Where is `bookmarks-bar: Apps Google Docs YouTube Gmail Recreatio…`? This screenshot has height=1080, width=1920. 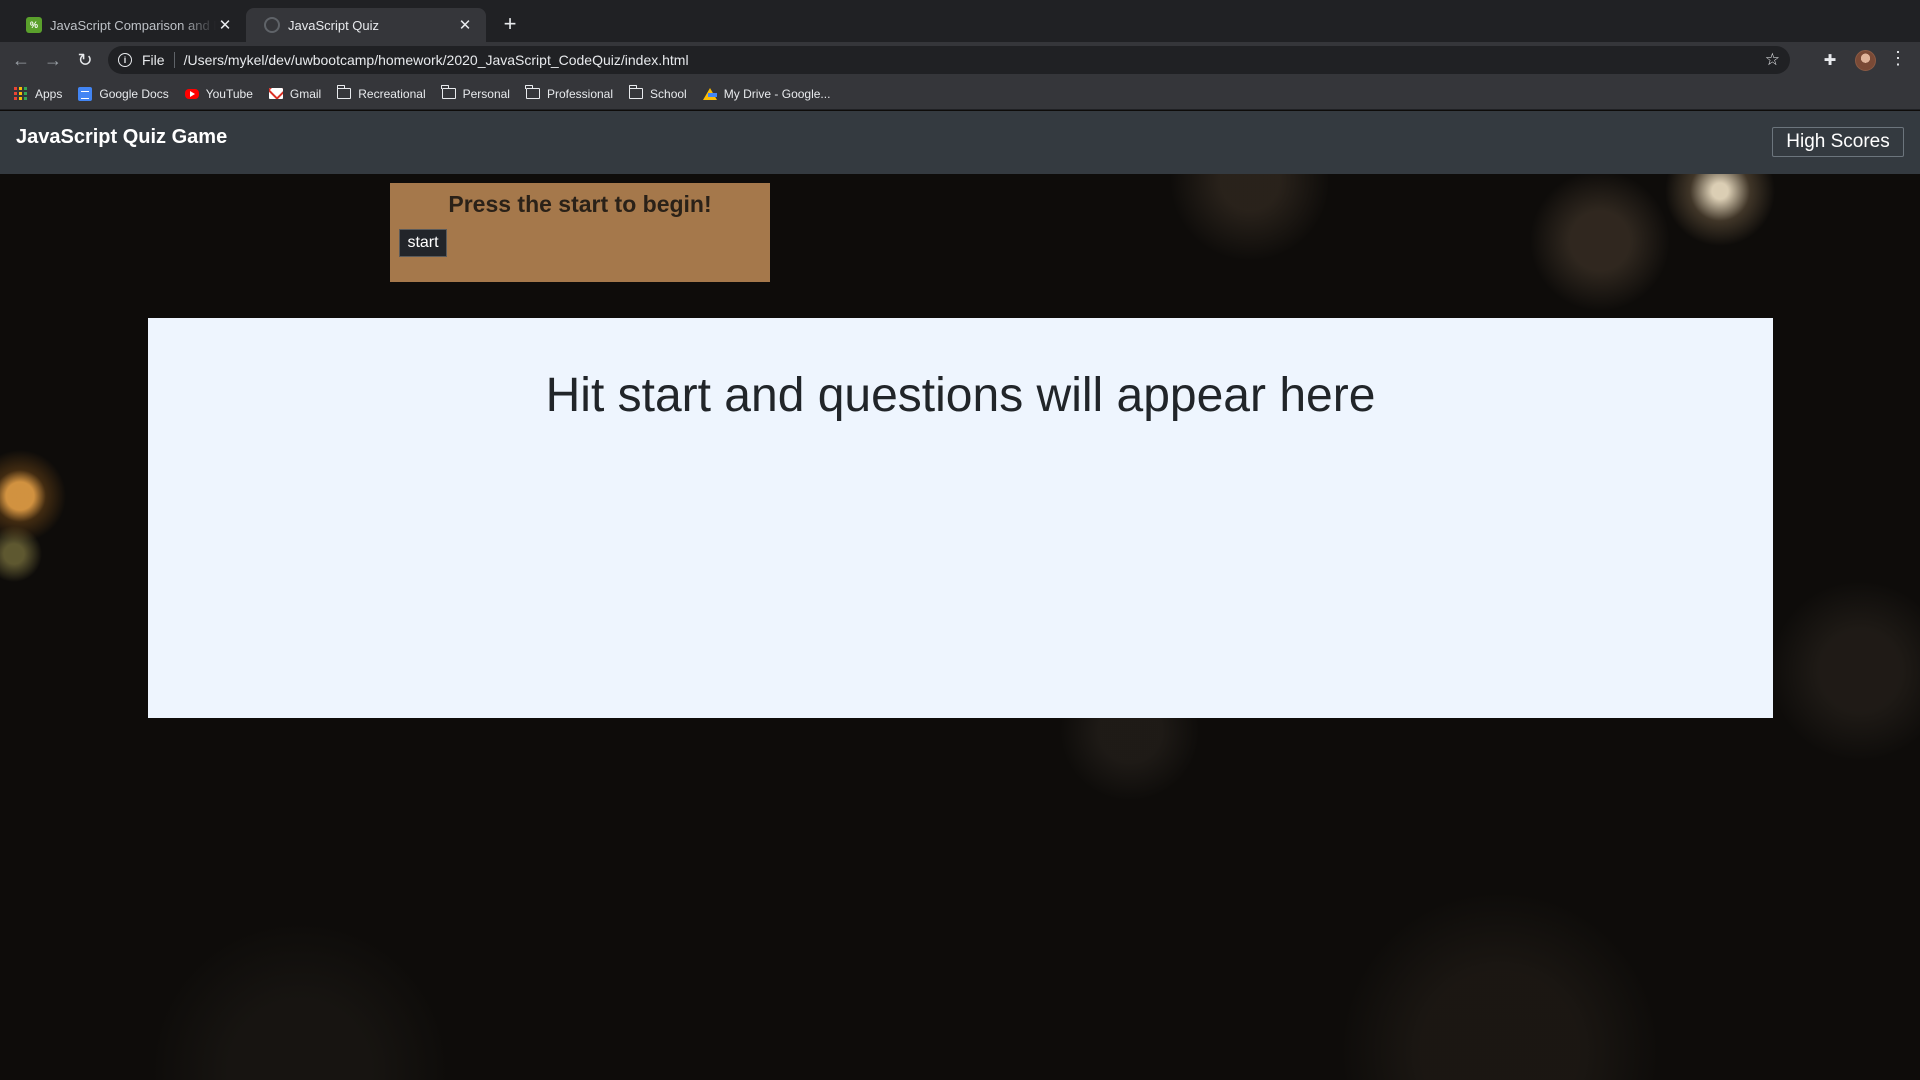
bookmarks-bar: Apps Google Docs YouTube Gmail Recreatio… is located at coordinates (960, 94).